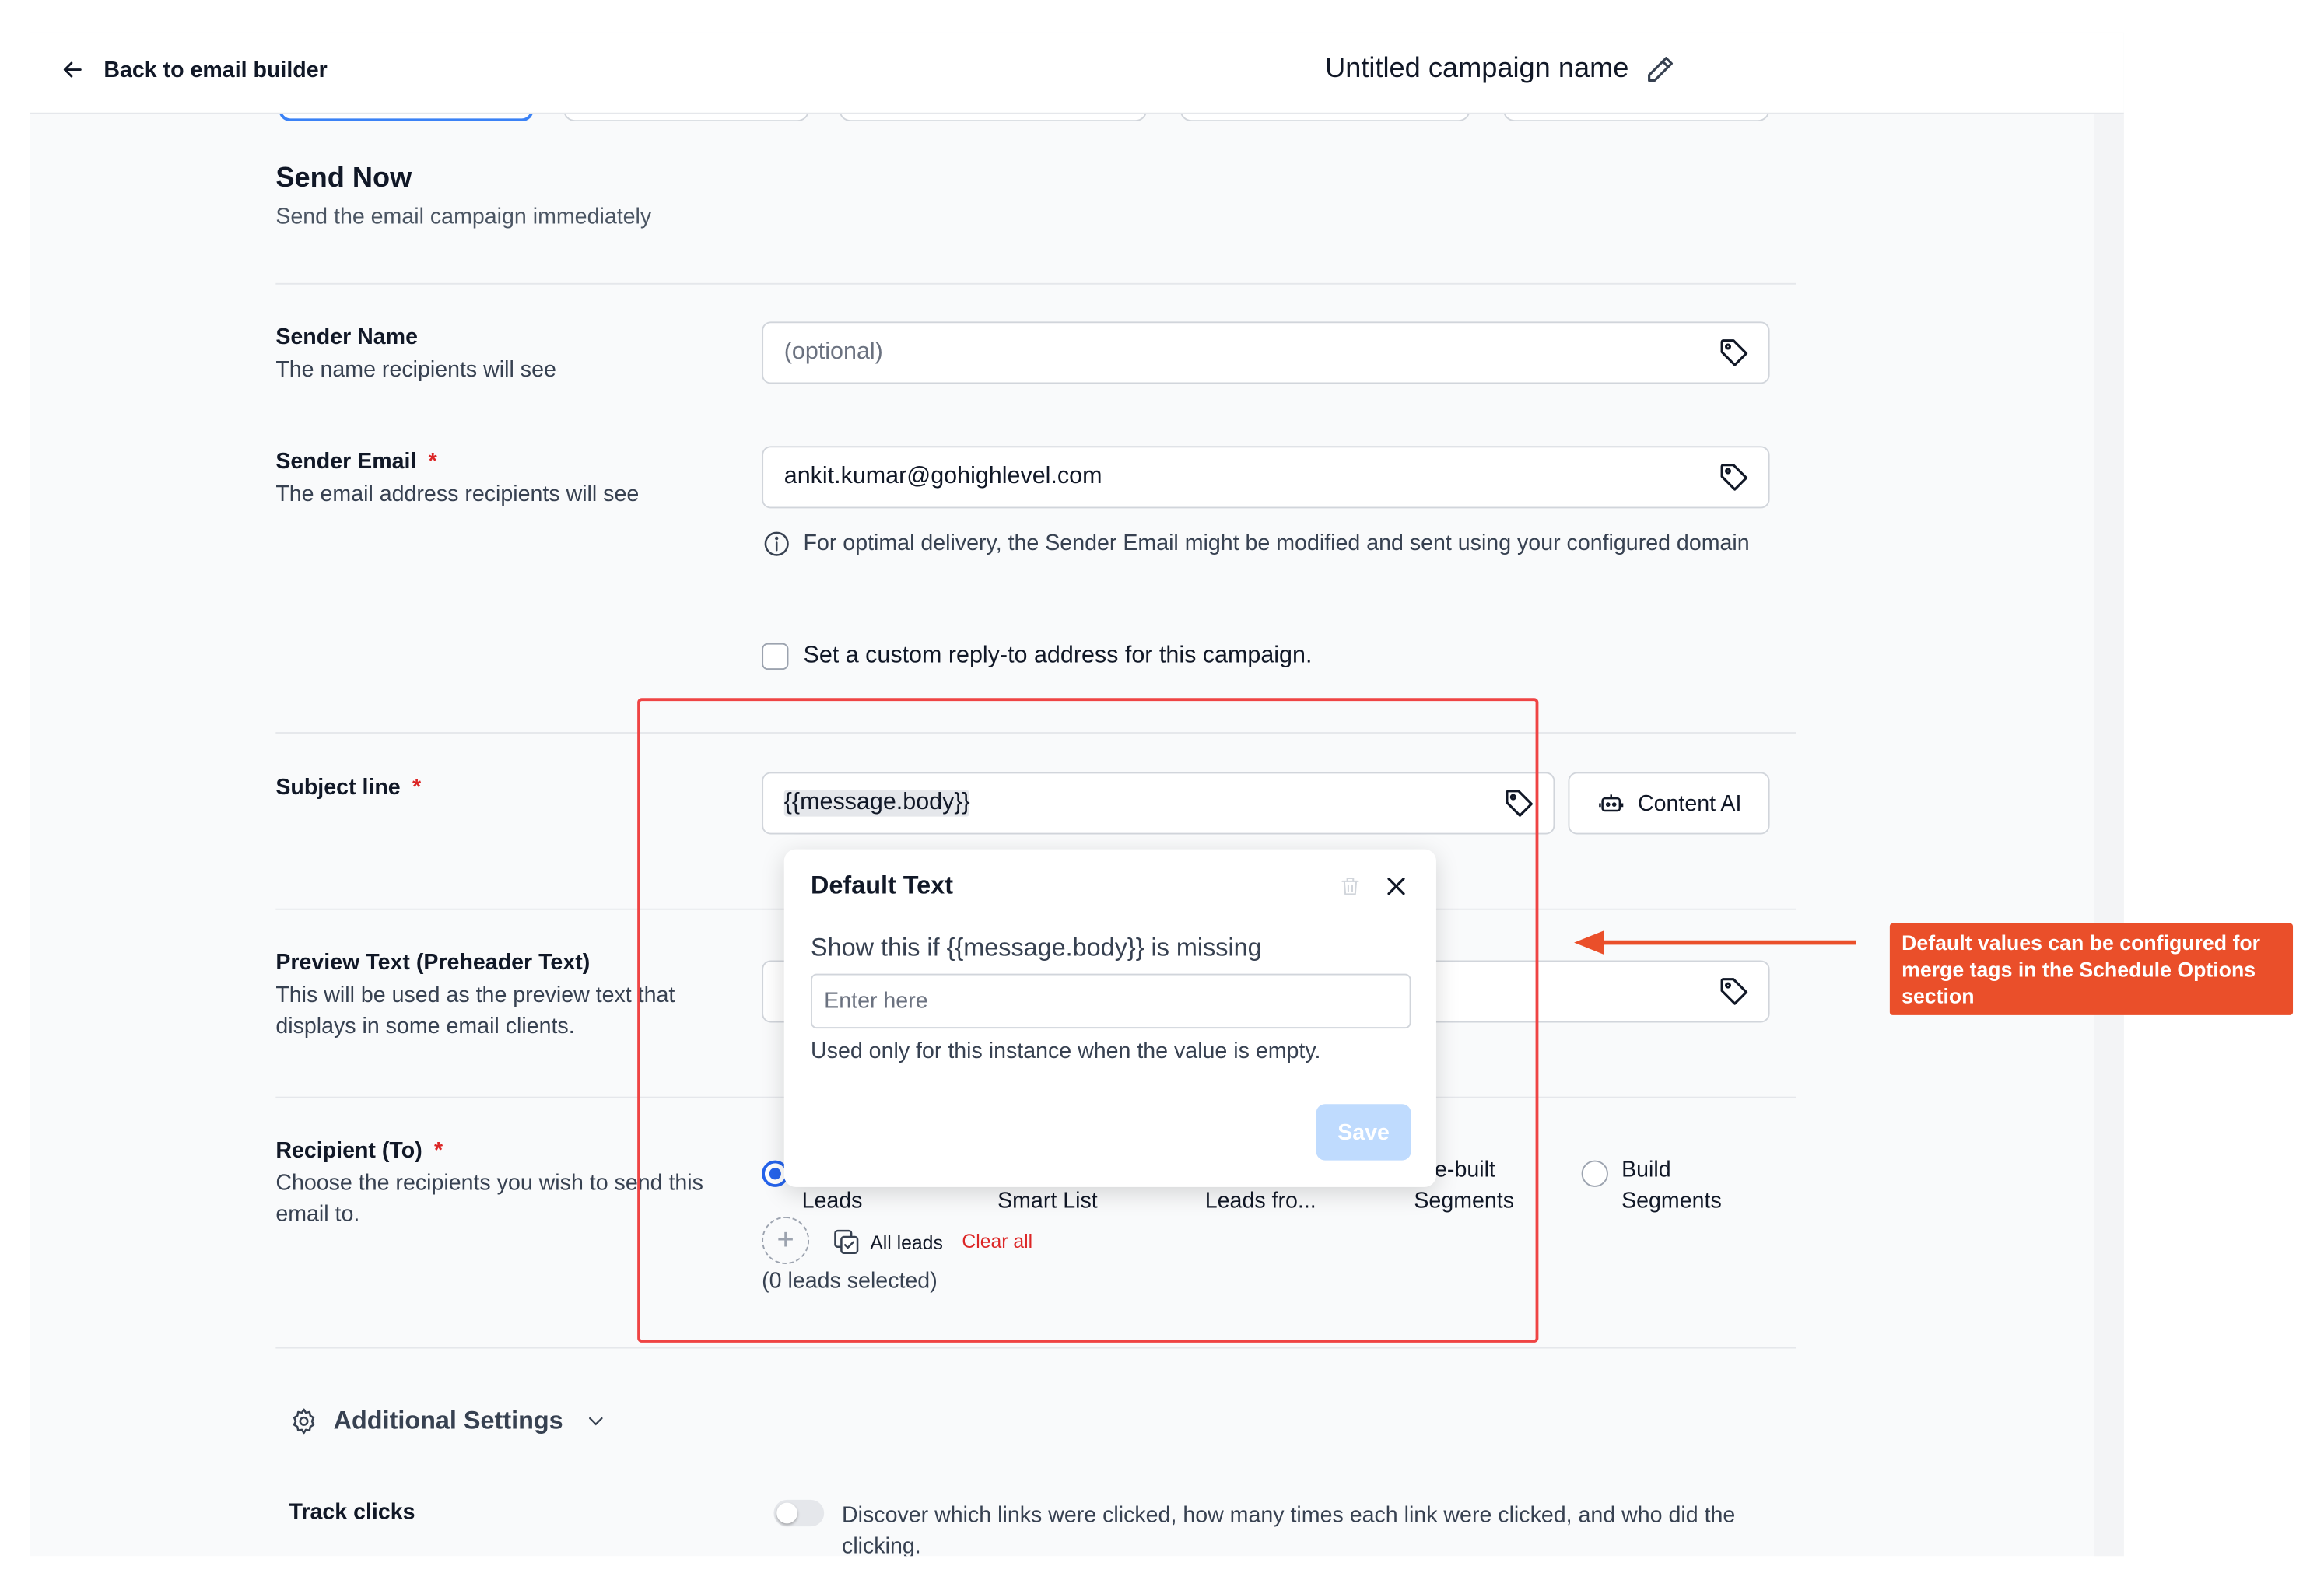 The width and height of the screenshot is (2324, 1587). What do you see at coordinates (1047, 1201) in the screenshot?
I see `radio-smart-list-label: Smart List` at bounding box center [1047, 1201].